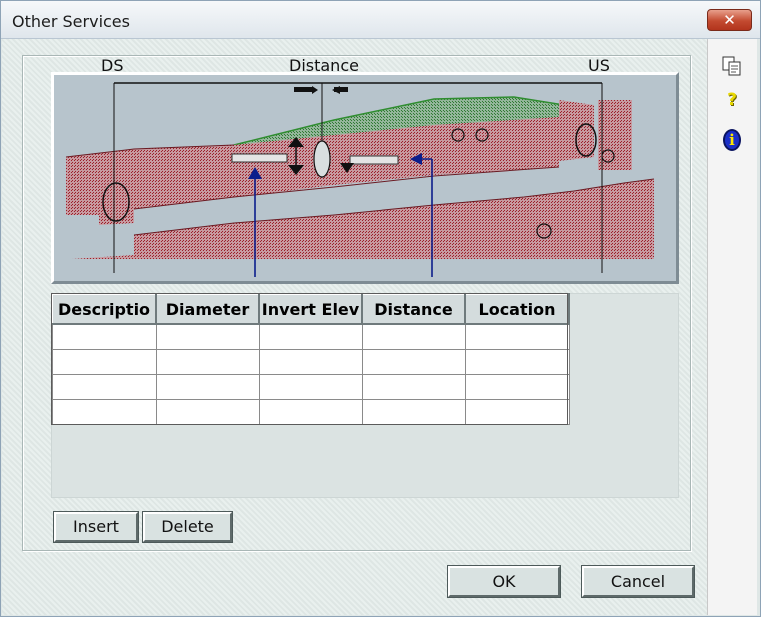 Image resolution: width=761 pixels, height=617 pixels. I want to click on info-icon: i, so click(732, 140).